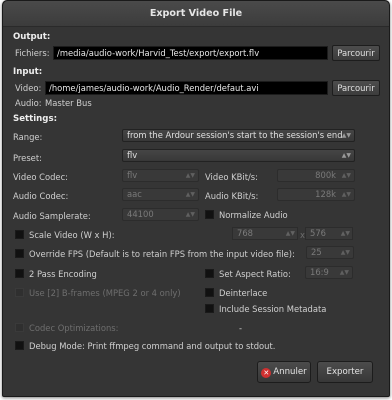 The width and height of the screenshot is (392, 400). What do you see at coordinates (74, 328) in the screenshot?
I see `codec-optimizations-label: Codec Optimizations:` at bounding box center [74, 328].